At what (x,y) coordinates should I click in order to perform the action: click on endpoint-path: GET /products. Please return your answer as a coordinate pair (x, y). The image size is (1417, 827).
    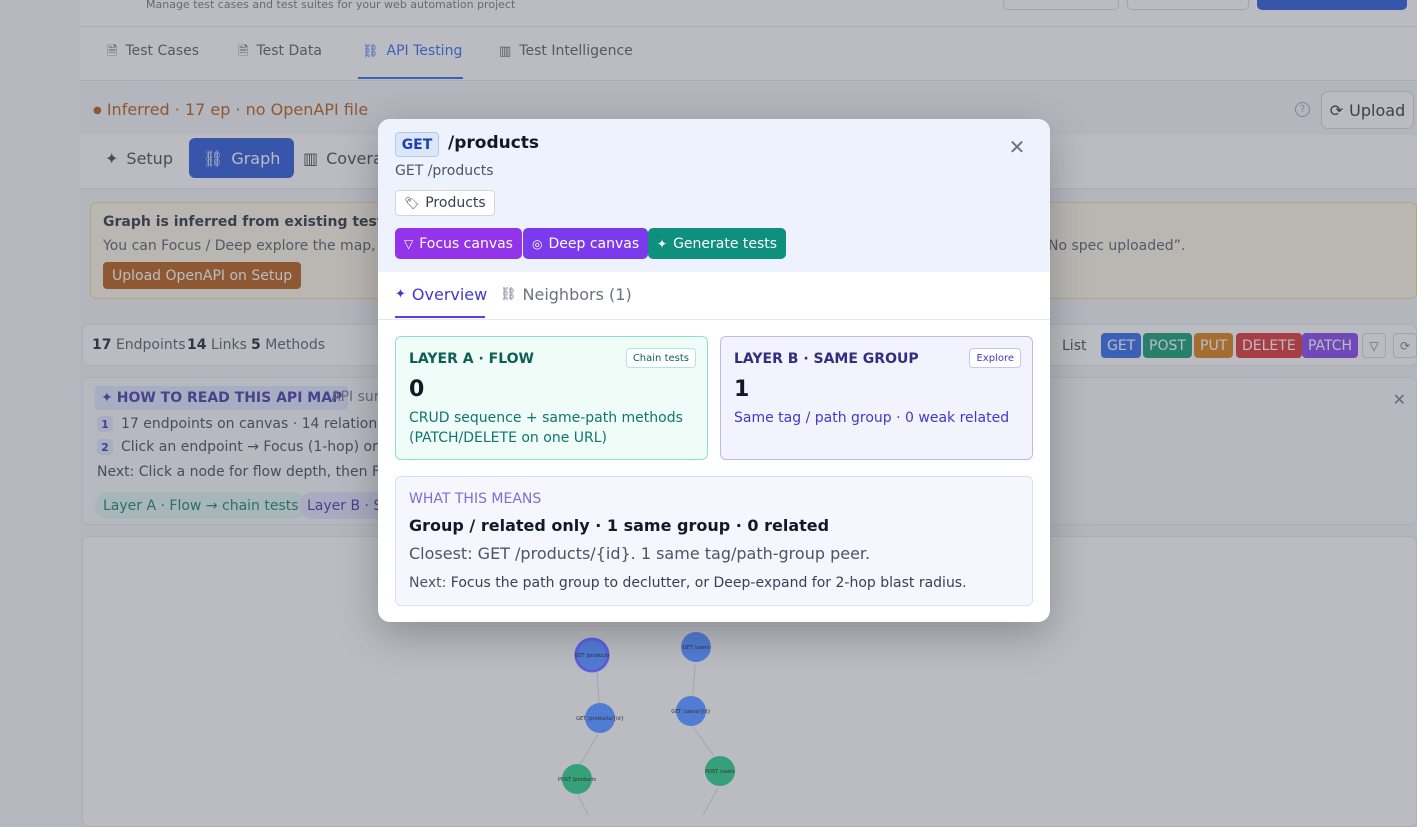
    Looking at the image, I should click on (444, 171).